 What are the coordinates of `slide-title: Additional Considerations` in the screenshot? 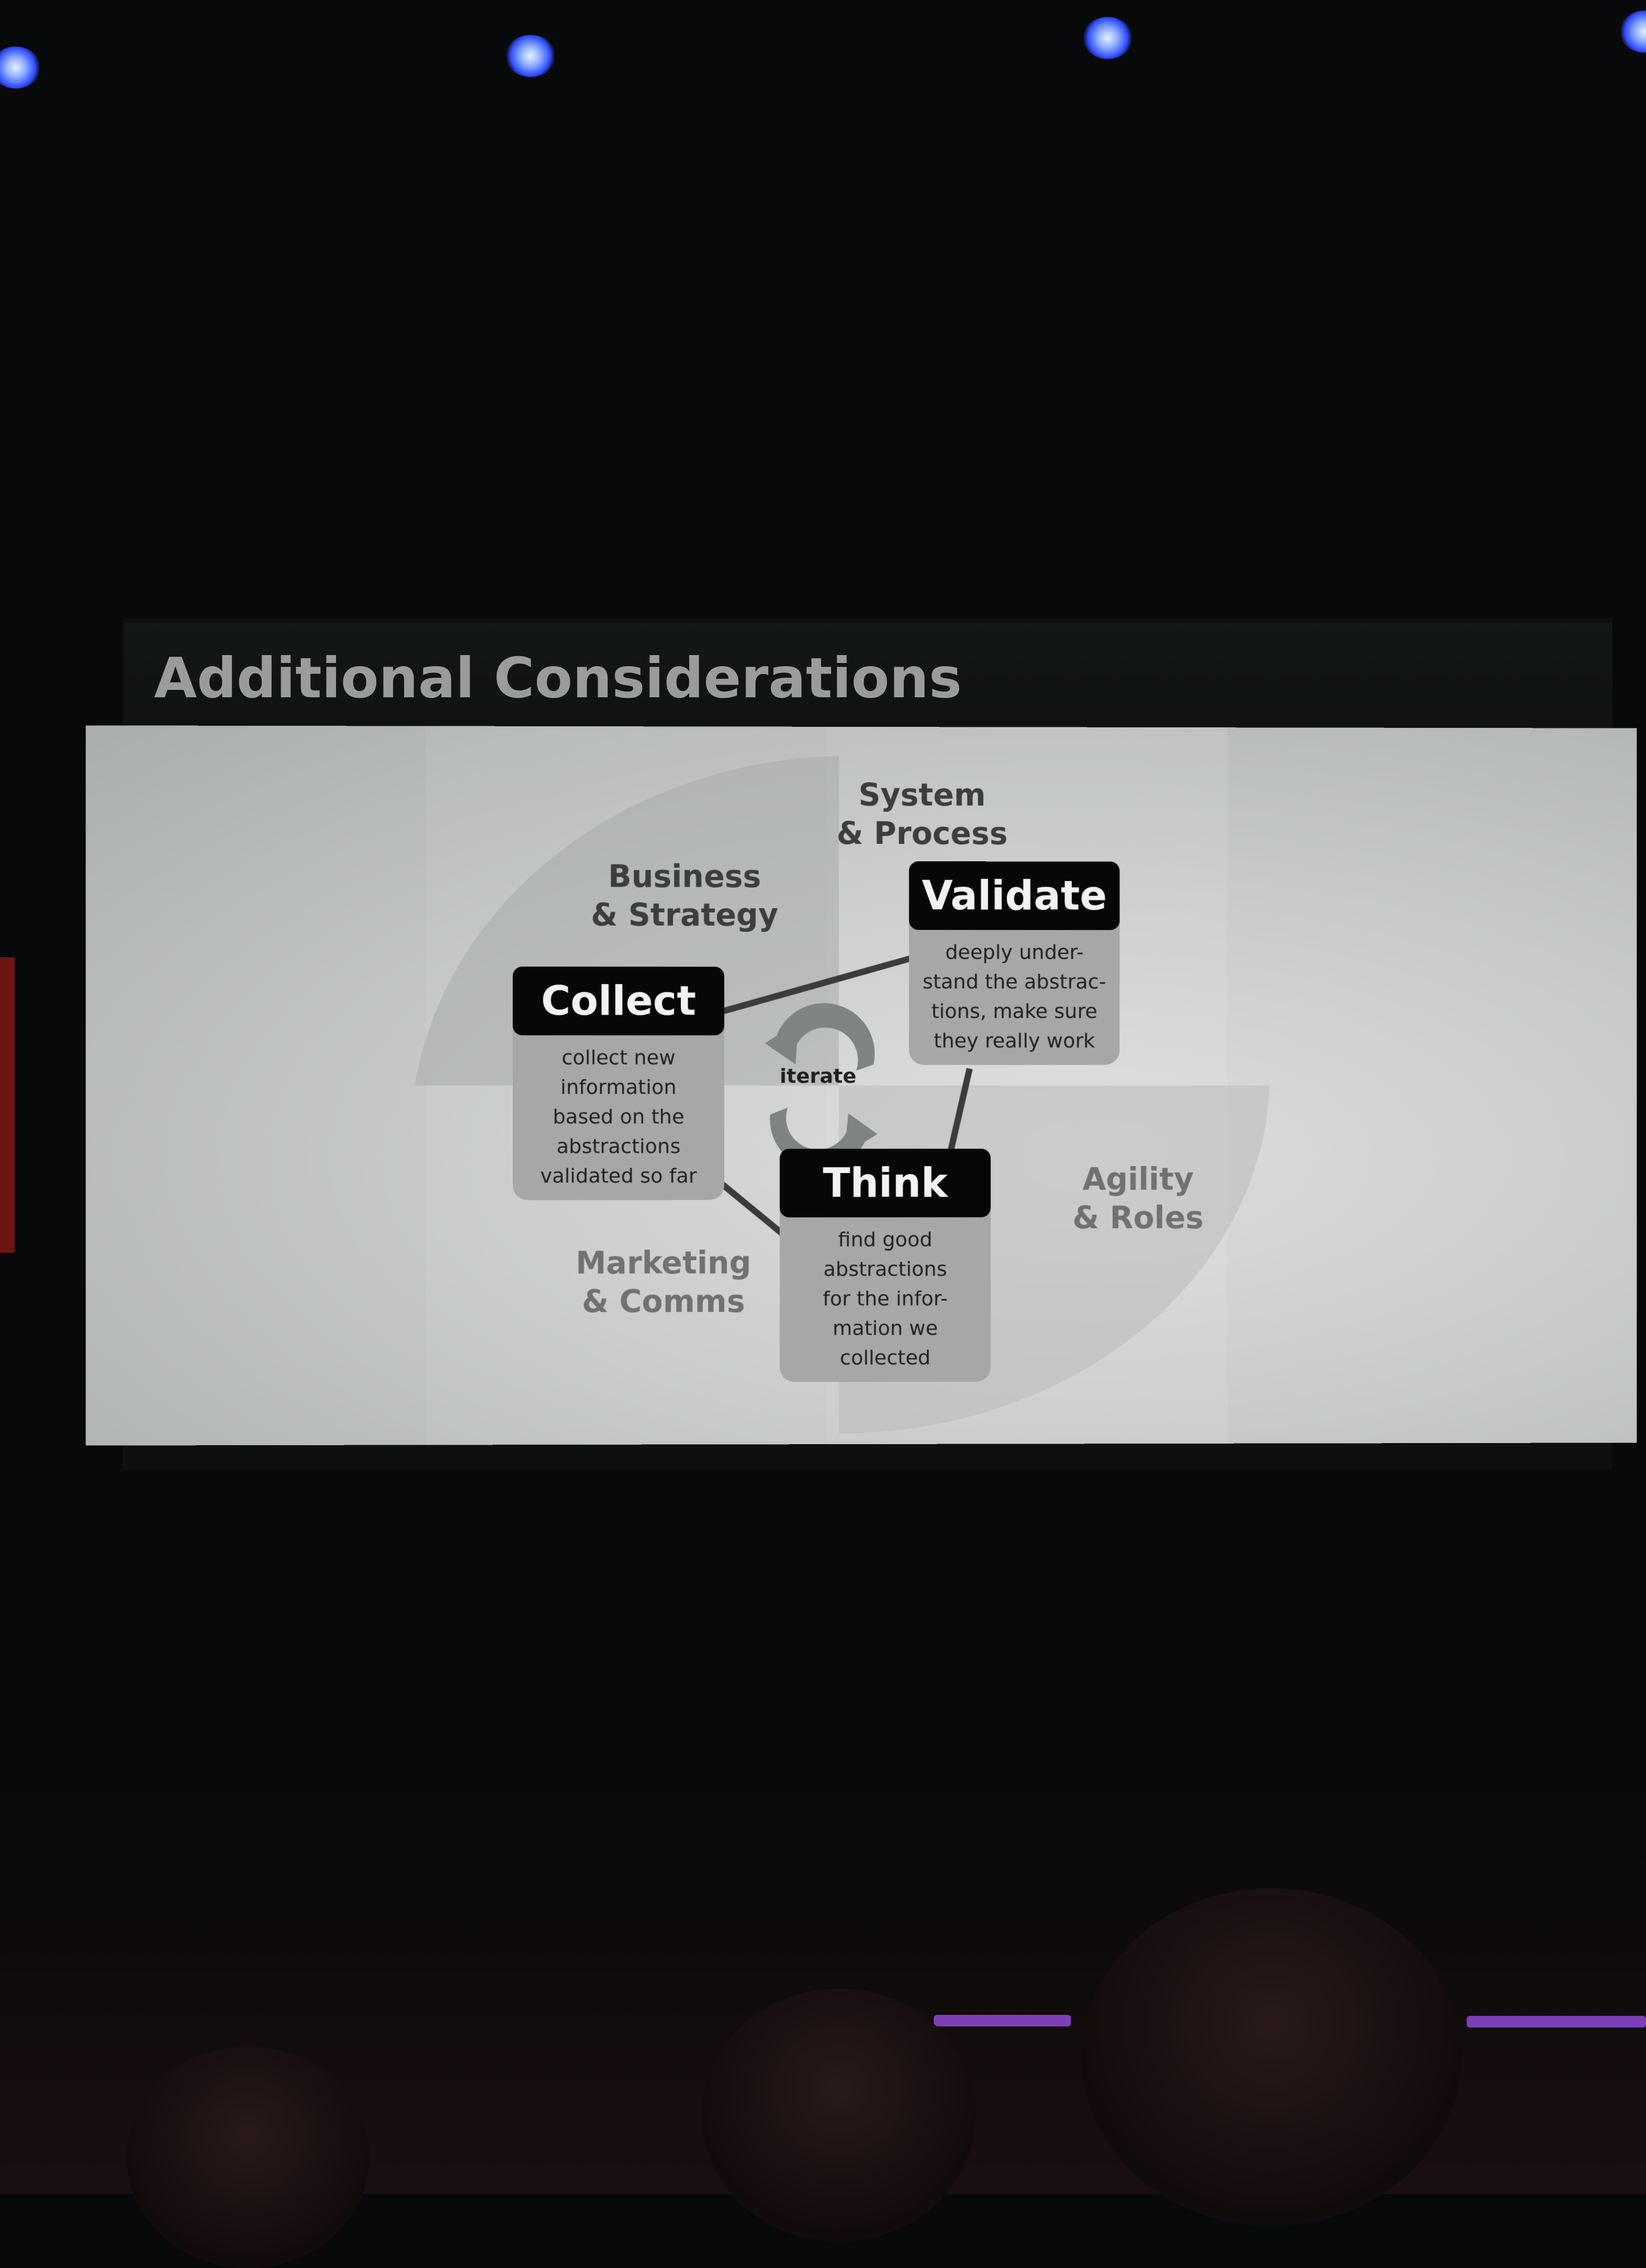 It's located at (558, 678).